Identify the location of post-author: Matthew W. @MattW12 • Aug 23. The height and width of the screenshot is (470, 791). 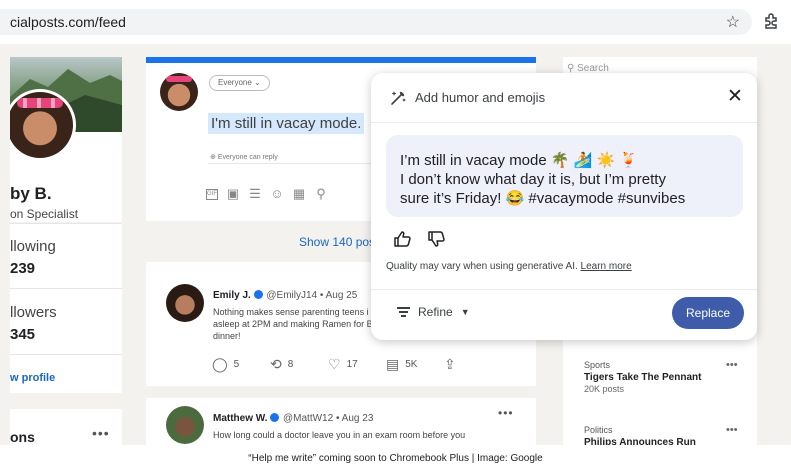
(293, 418).